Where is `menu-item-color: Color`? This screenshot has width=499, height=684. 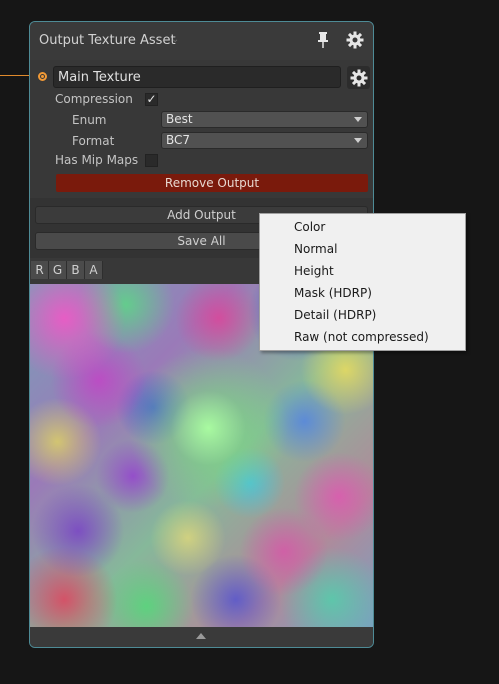
menu-item-color: Color is located at coordinates (309, 227).